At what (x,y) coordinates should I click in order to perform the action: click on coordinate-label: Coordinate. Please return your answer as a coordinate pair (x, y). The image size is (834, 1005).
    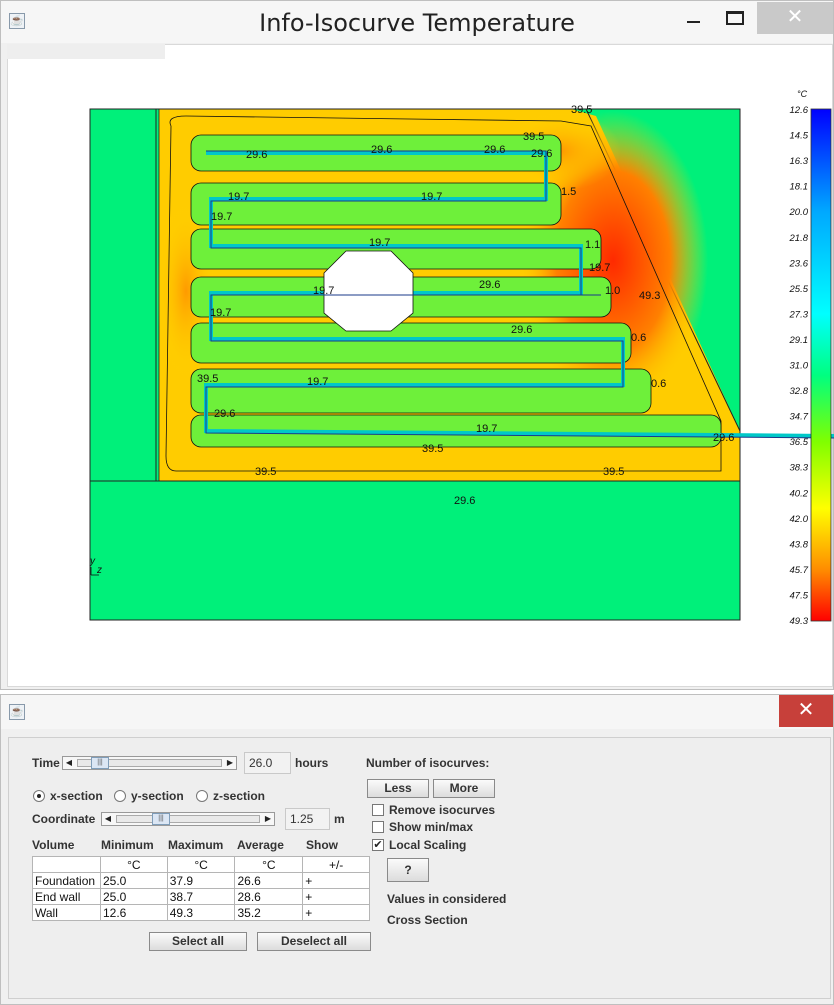
    Looking at the image, I should click on (64, 819).